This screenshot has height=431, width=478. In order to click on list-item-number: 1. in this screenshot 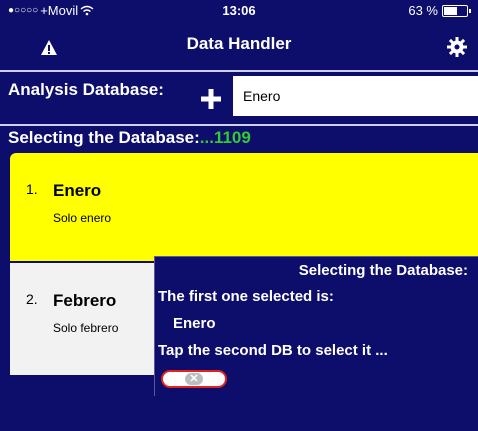, I will do `click(32, 189)`.